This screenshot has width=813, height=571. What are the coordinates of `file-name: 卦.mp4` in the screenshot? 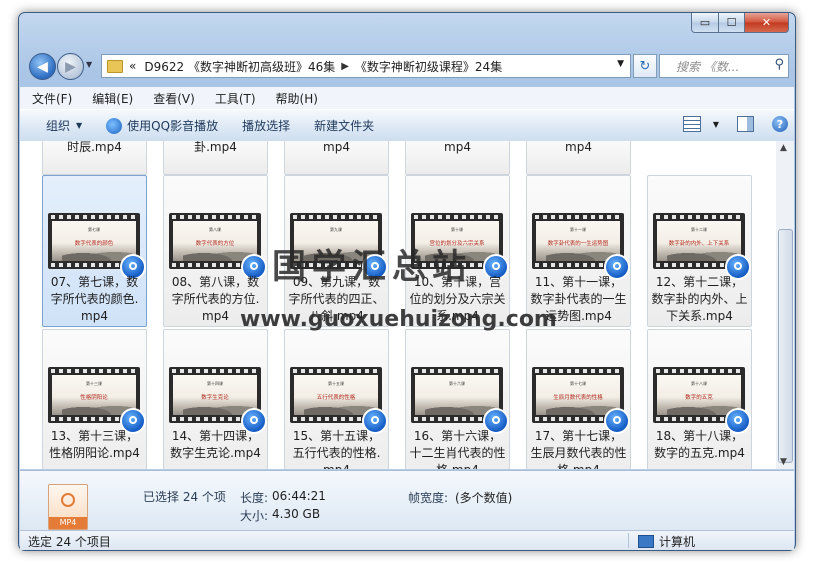 It's located at (215, 147).